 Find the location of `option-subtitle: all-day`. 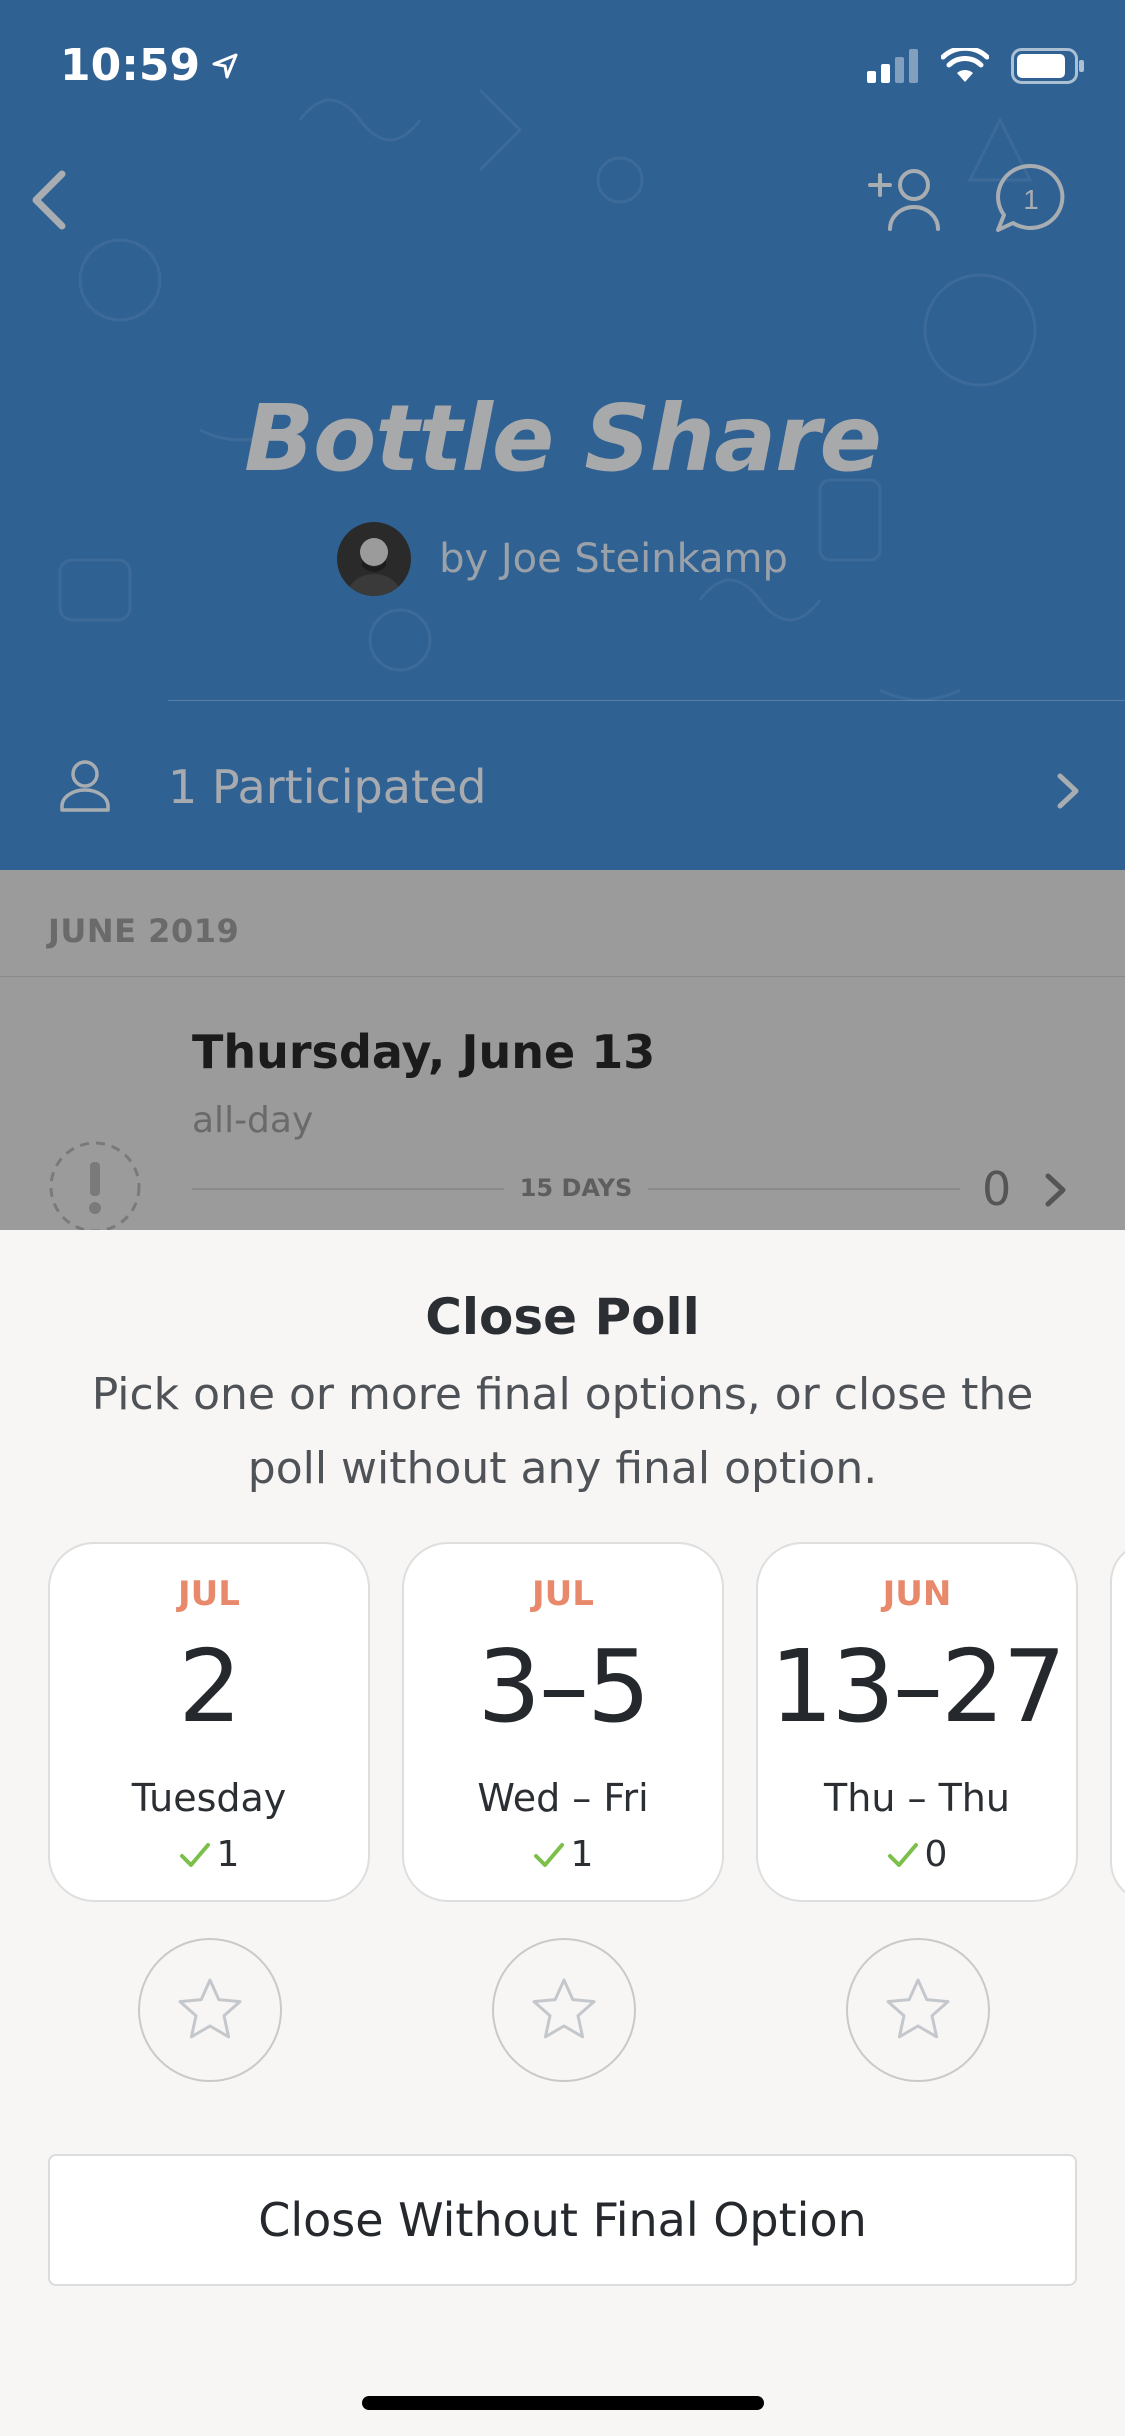

option-subtitle: all-day is located at coordinates (253, 1120).